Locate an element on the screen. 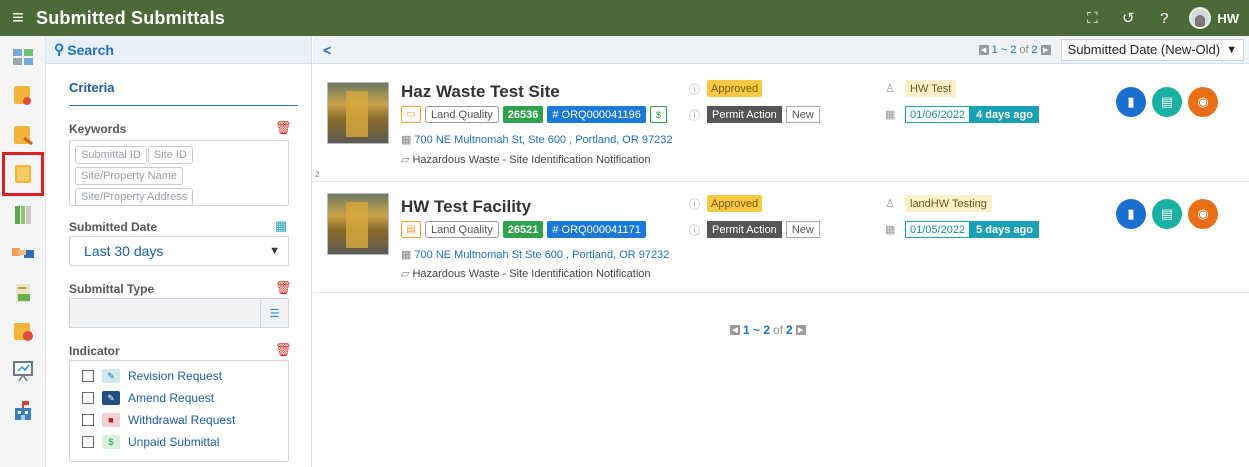  indicator-label-text: Withdrawal Request is located at coordinates (182, 420).